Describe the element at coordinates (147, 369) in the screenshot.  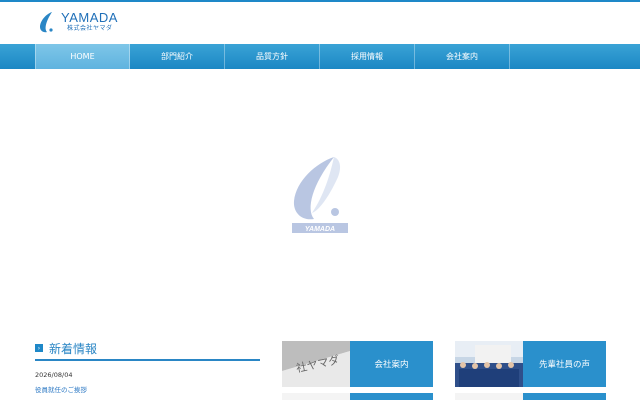
I see `news-section: › 新着情報 2026/08/04 役員就任のご挨拶` at that location.